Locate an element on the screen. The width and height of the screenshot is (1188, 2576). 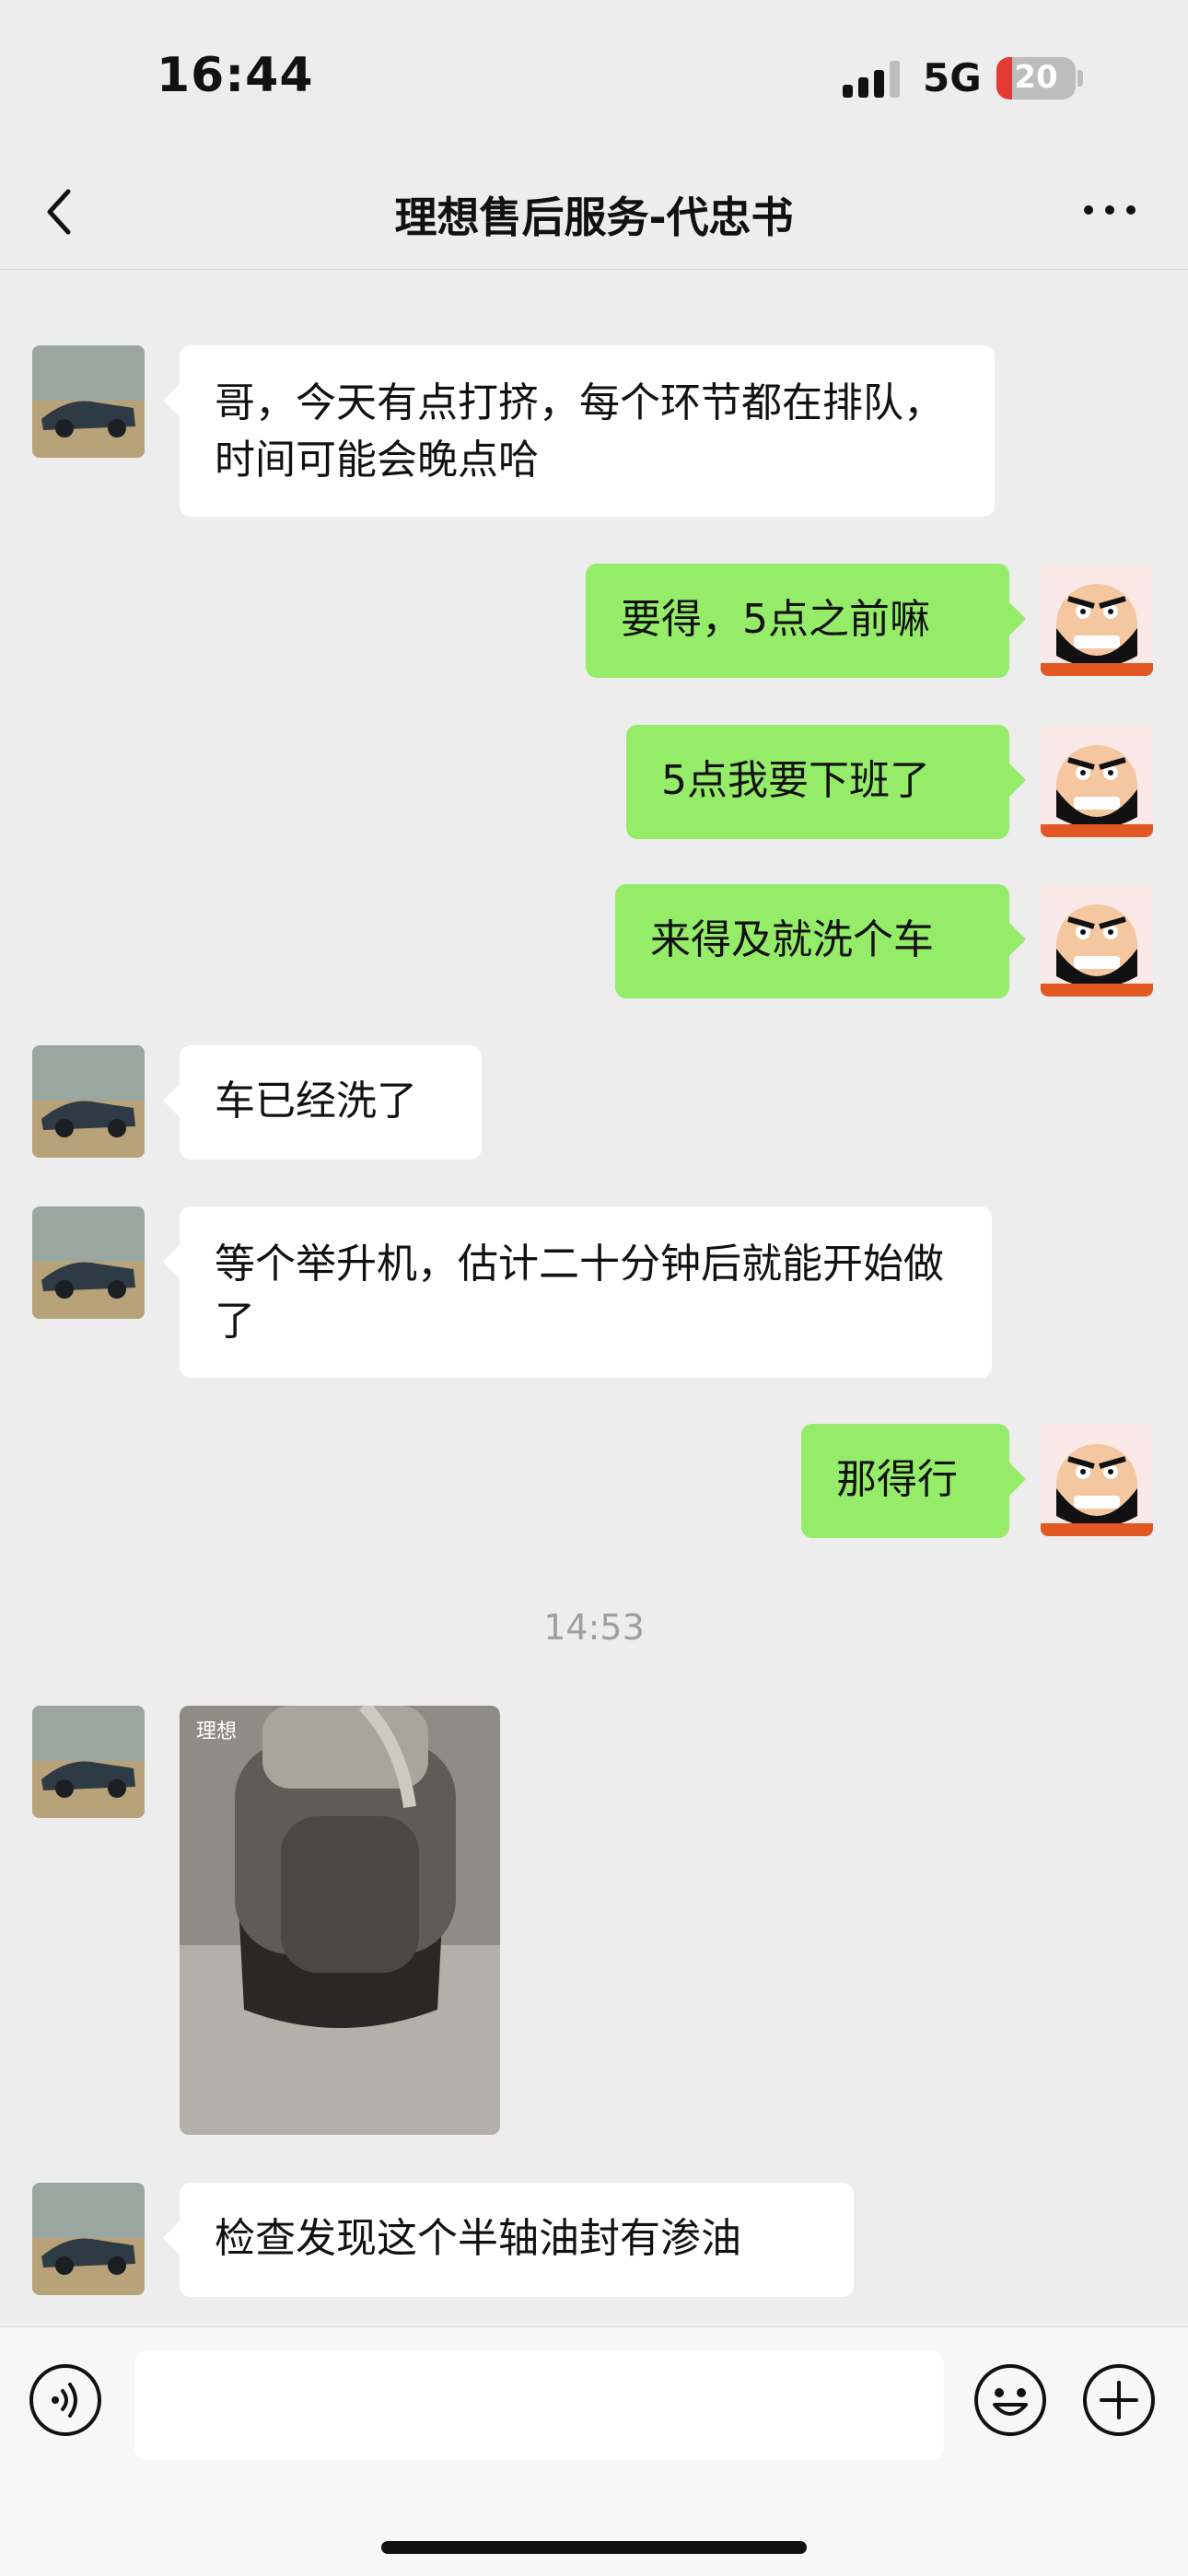
message-text: 哥，今天有点打挤，每个环节都在排队，时间可能会晚点哈 is located at coordinates (579, 431).